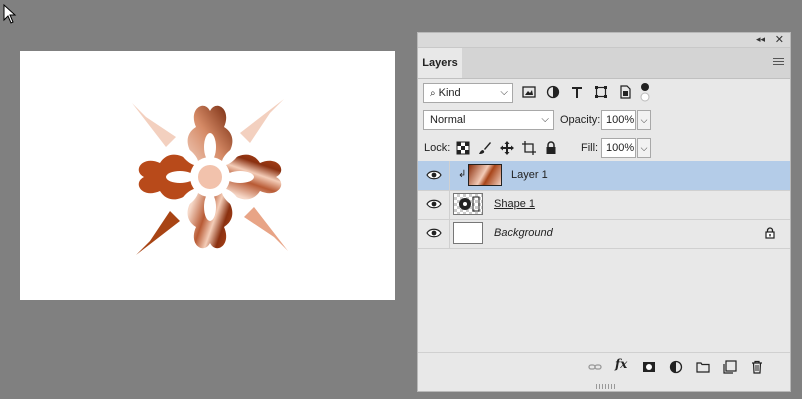 Image resolution: width=802 pixels, height=399 pixels. Describe the element at coordinates (644, 120) in the screenshot. I see `opacity-dropdown-button: ⌵` at that location.